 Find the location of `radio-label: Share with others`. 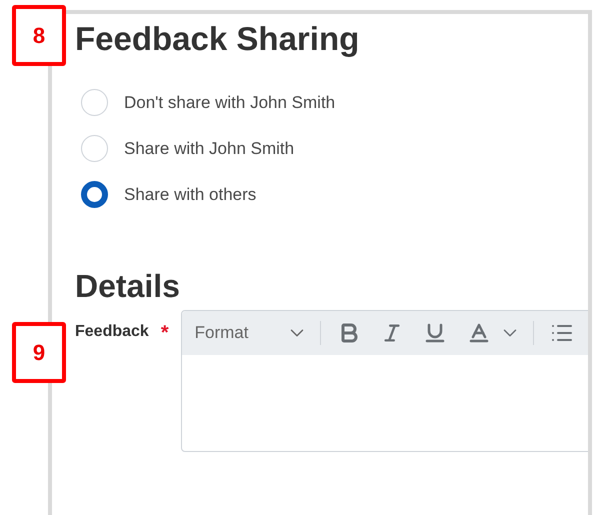

radio-label: Share with others is located at coordinates (190, 194).